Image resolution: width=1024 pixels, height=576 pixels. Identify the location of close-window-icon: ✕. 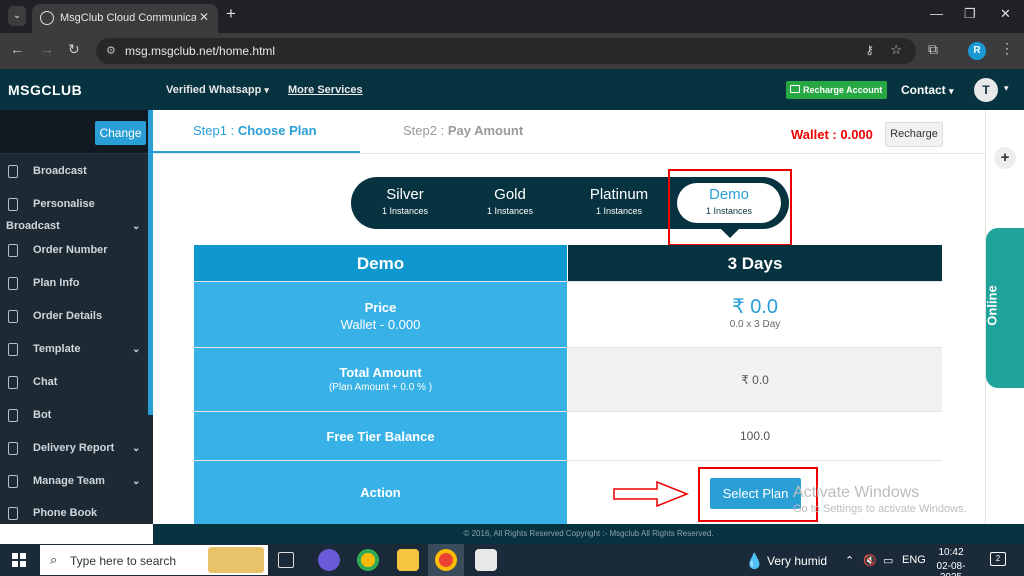
(1005, 14).